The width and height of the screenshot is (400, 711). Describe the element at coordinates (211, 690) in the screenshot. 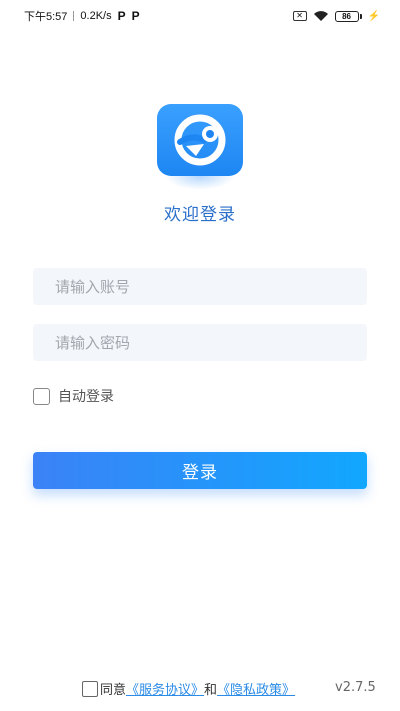

I see `and-text: 和` at that location.